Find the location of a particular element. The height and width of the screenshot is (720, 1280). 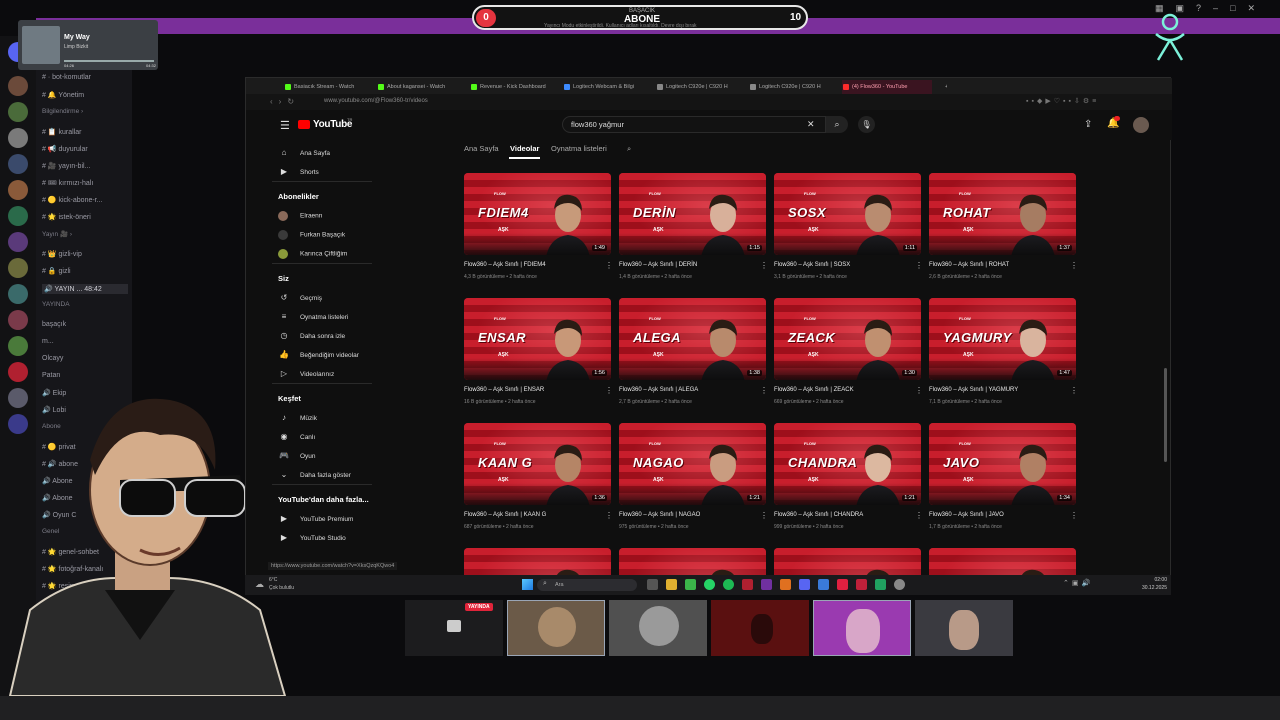

video-title: Flow360 – Aşk Sınıfı | ALEGA is located at coordinates (658, 390).